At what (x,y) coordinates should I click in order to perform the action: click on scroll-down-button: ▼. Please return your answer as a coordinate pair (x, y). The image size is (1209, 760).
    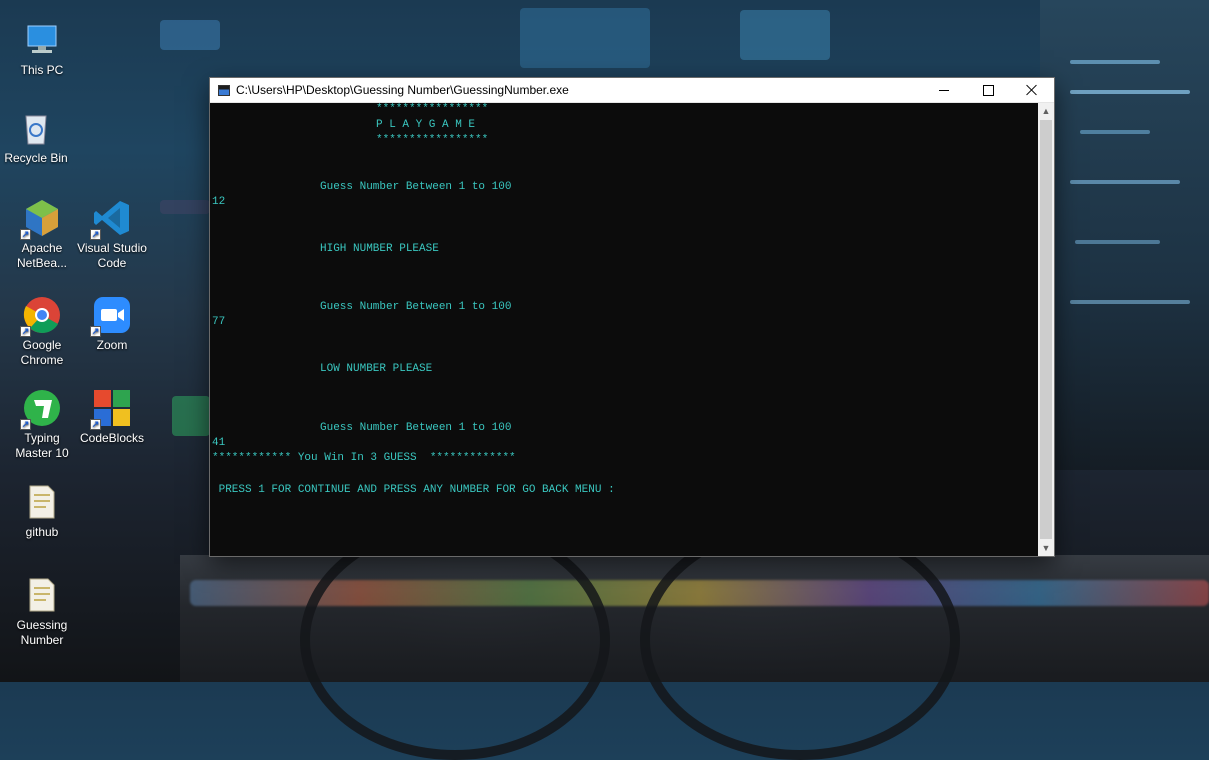
    Looking at the image, I should click on (1046, 548).